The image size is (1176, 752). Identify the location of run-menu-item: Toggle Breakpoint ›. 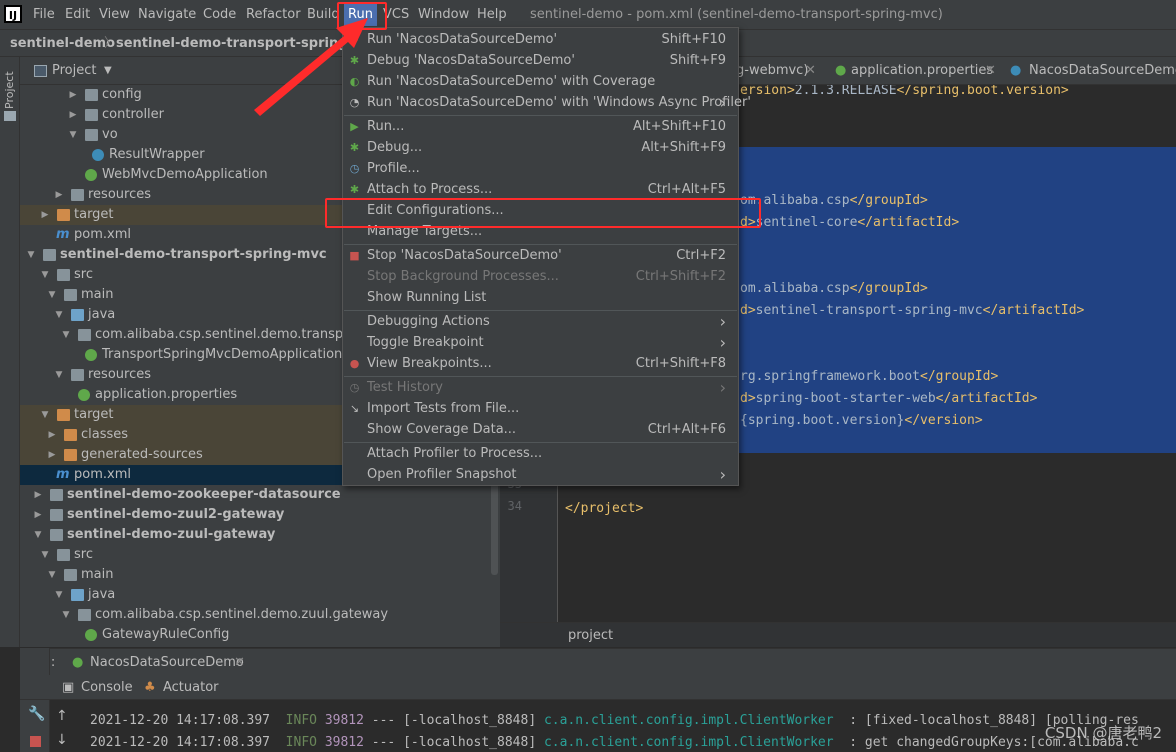
(540, 342).